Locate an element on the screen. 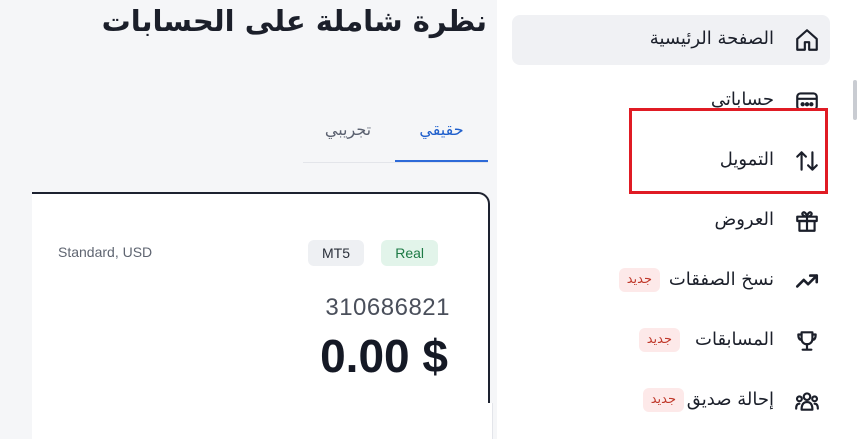 This screenshot has height=439, width=857. sidebar-item-copy-trading: نسخ الصفقات جديد is located at coordinates (671, 281).